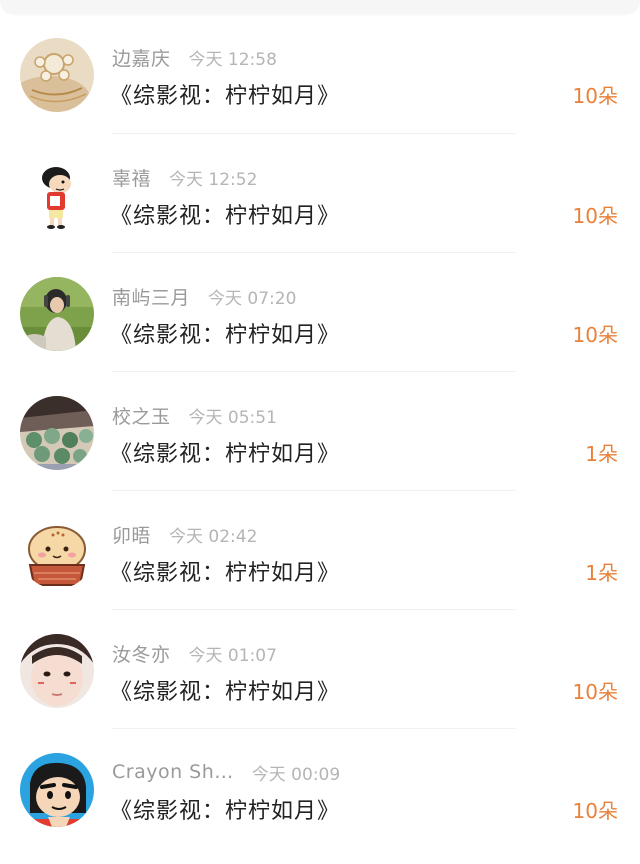 The image size is (640, 864). I want to click on list-item: Crayon Sh… 今天 00:09 《综影视：柠柠如月》 10朵, so click(320, 788).